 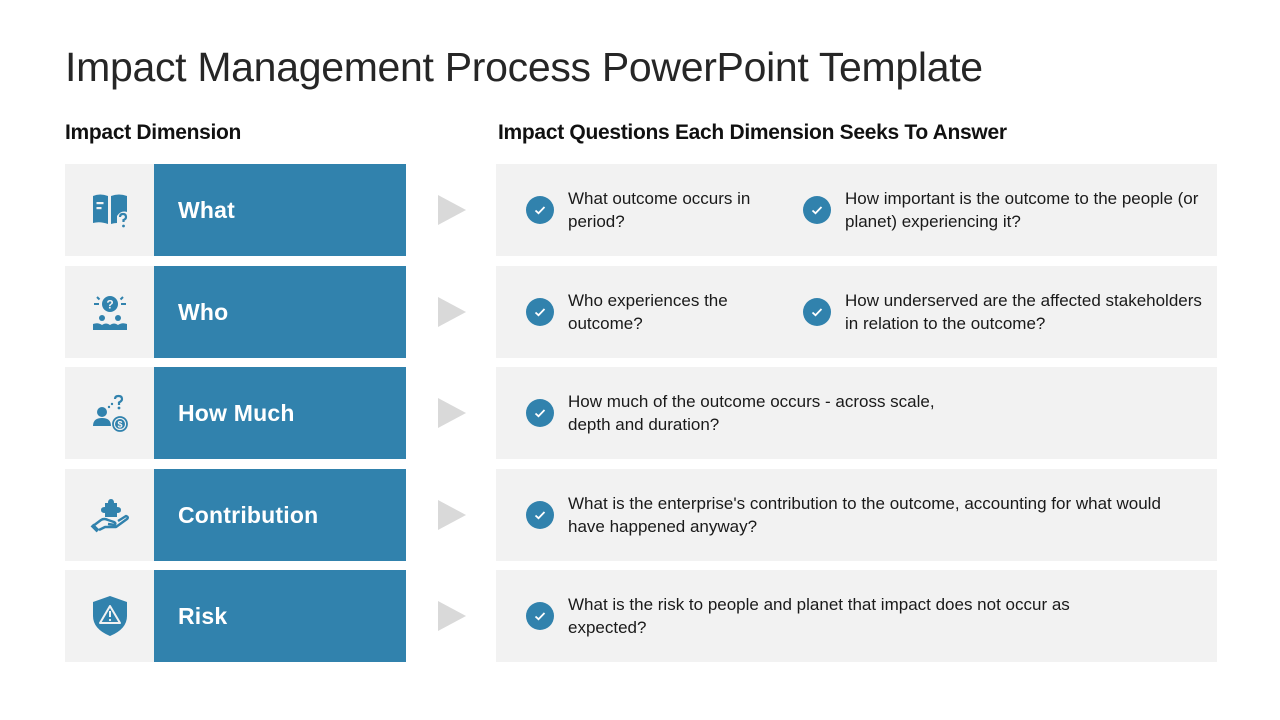 I want to click on dimension-label: What, so click(x=280, y=210).